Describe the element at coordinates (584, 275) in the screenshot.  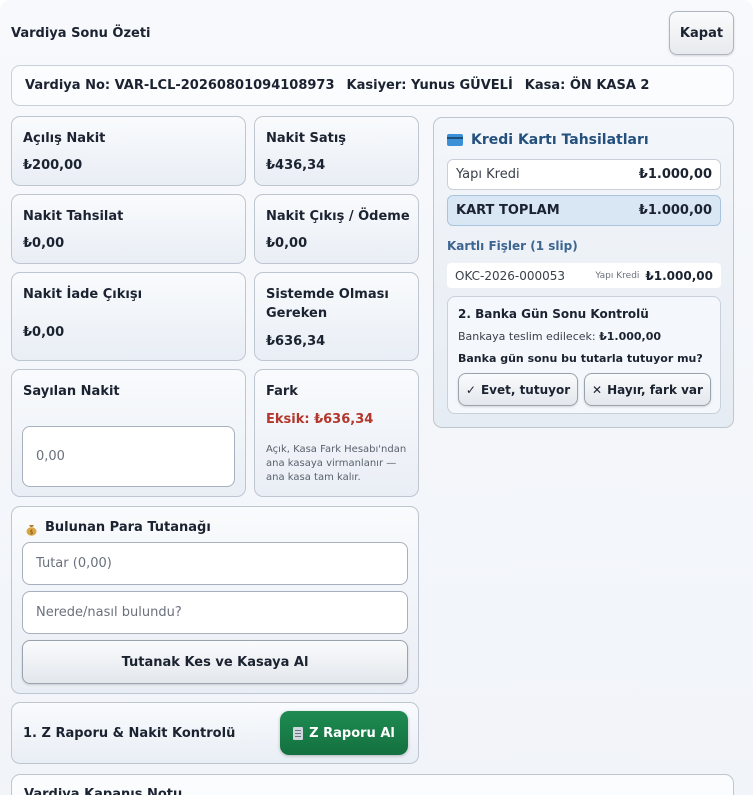
I see `slip-row: OKC-2026-000053 Yapı Kredi ₺1.000,00` at that location.